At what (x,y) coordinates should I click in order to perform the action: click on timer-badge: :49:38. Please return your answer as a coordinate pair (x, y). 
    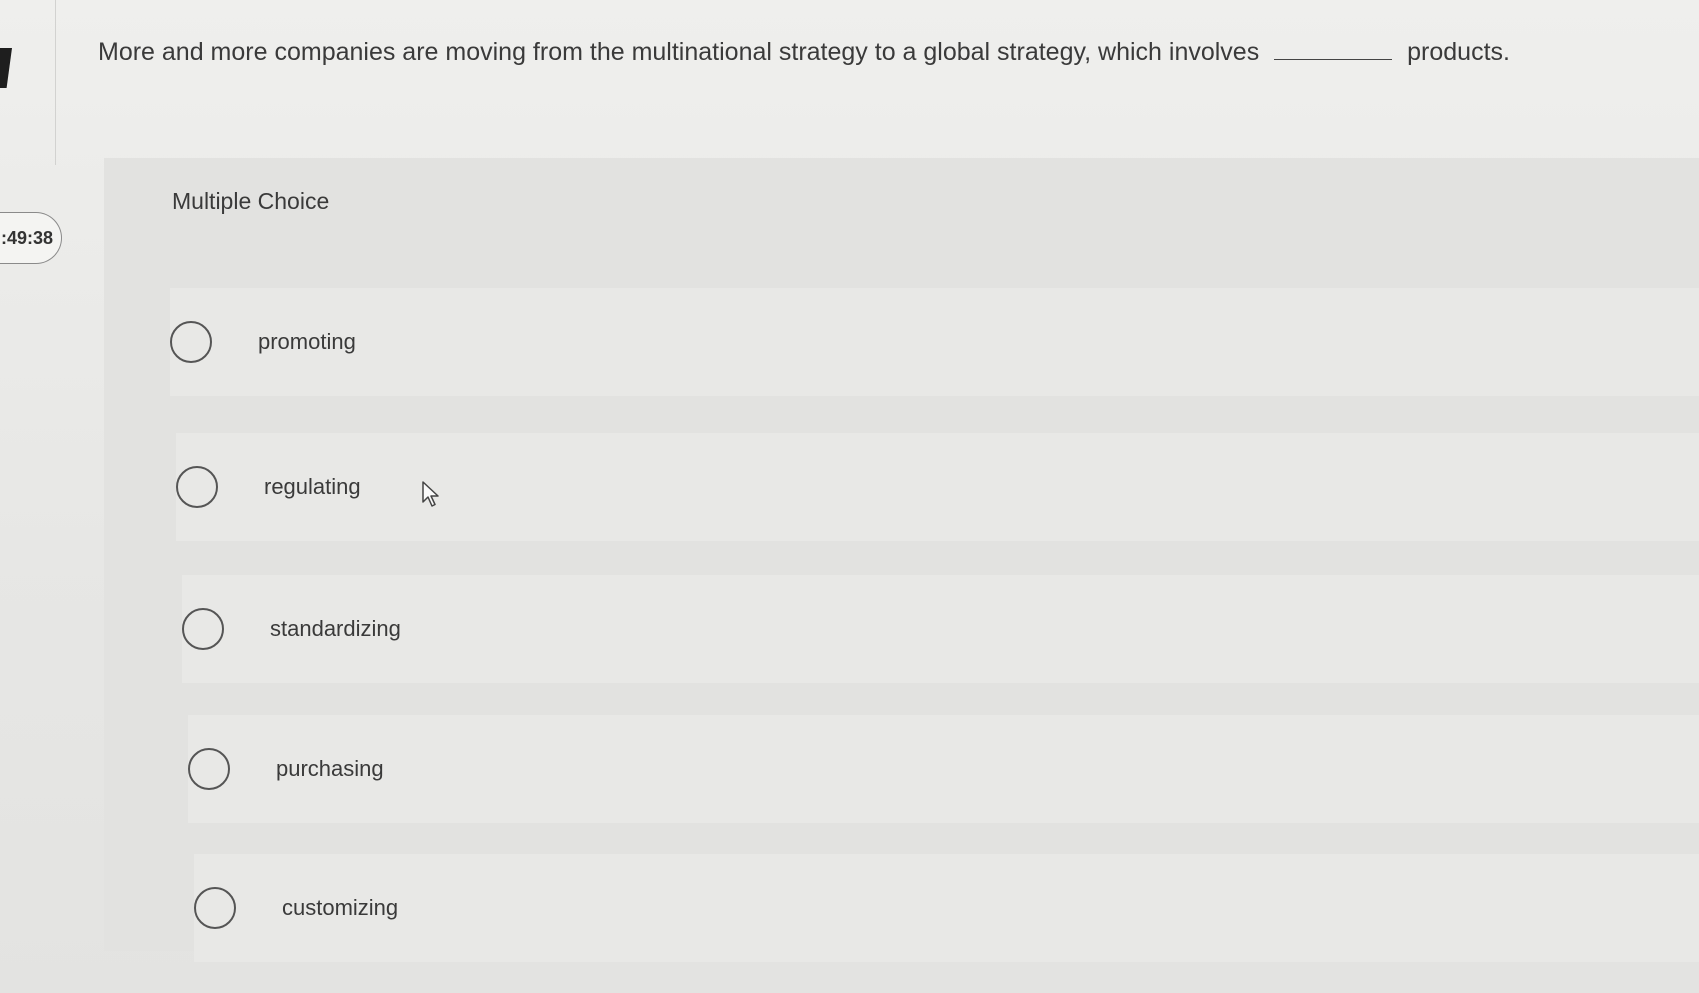
    Looking at the image, I should click on (31, 238).